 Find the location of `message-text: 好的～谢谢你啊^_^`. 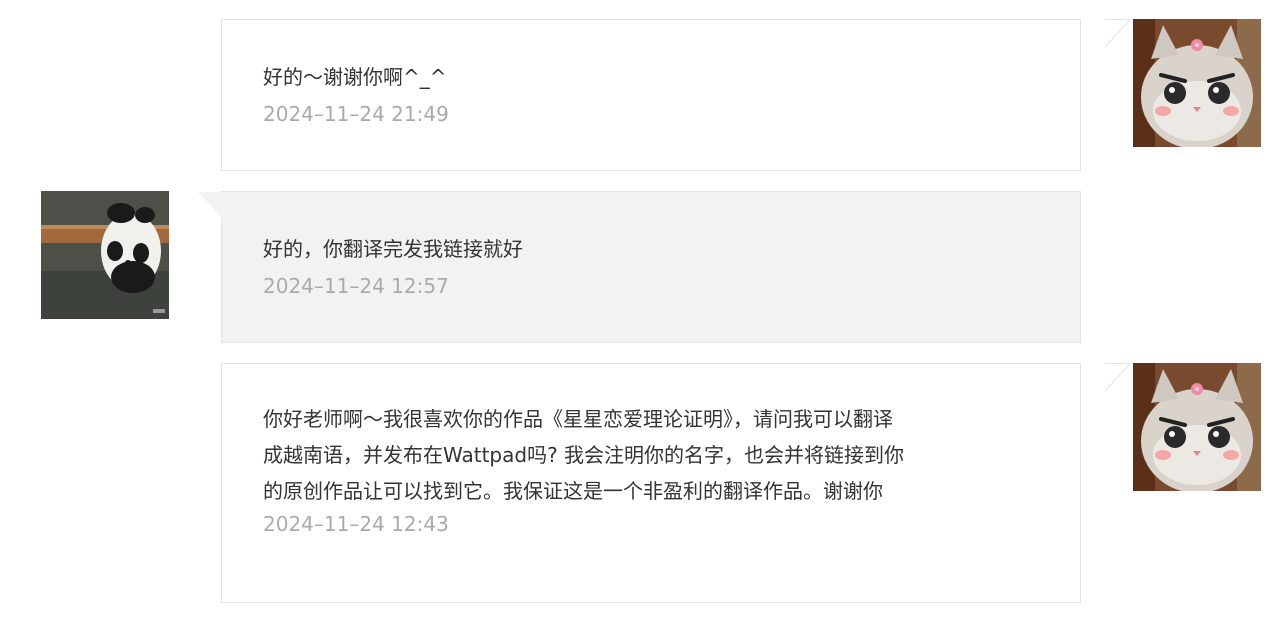

message-text: 好的～谢谢你啊^_^ is located at coordinates (355, 77).